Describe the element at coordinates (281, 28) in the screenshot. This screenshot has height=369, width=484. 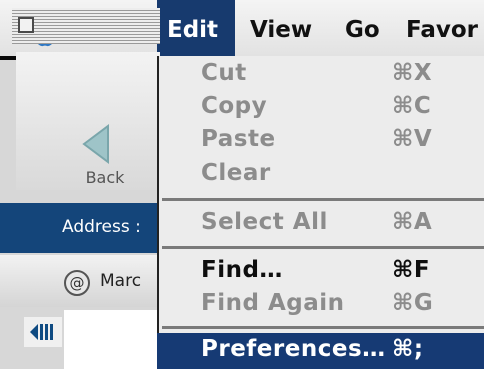
I see `menu-view: View` at that location.